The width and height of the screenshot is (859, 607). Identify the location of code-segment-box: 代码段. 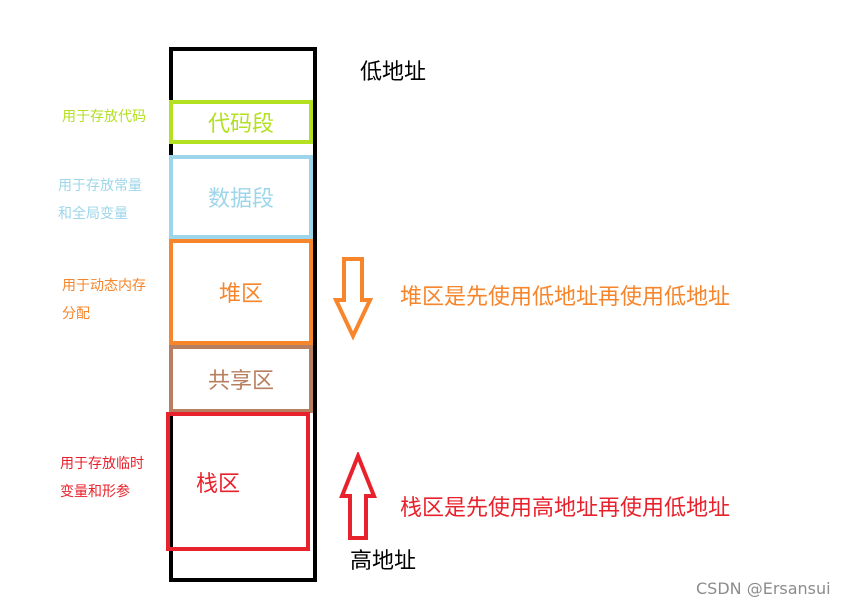
(241, 122).